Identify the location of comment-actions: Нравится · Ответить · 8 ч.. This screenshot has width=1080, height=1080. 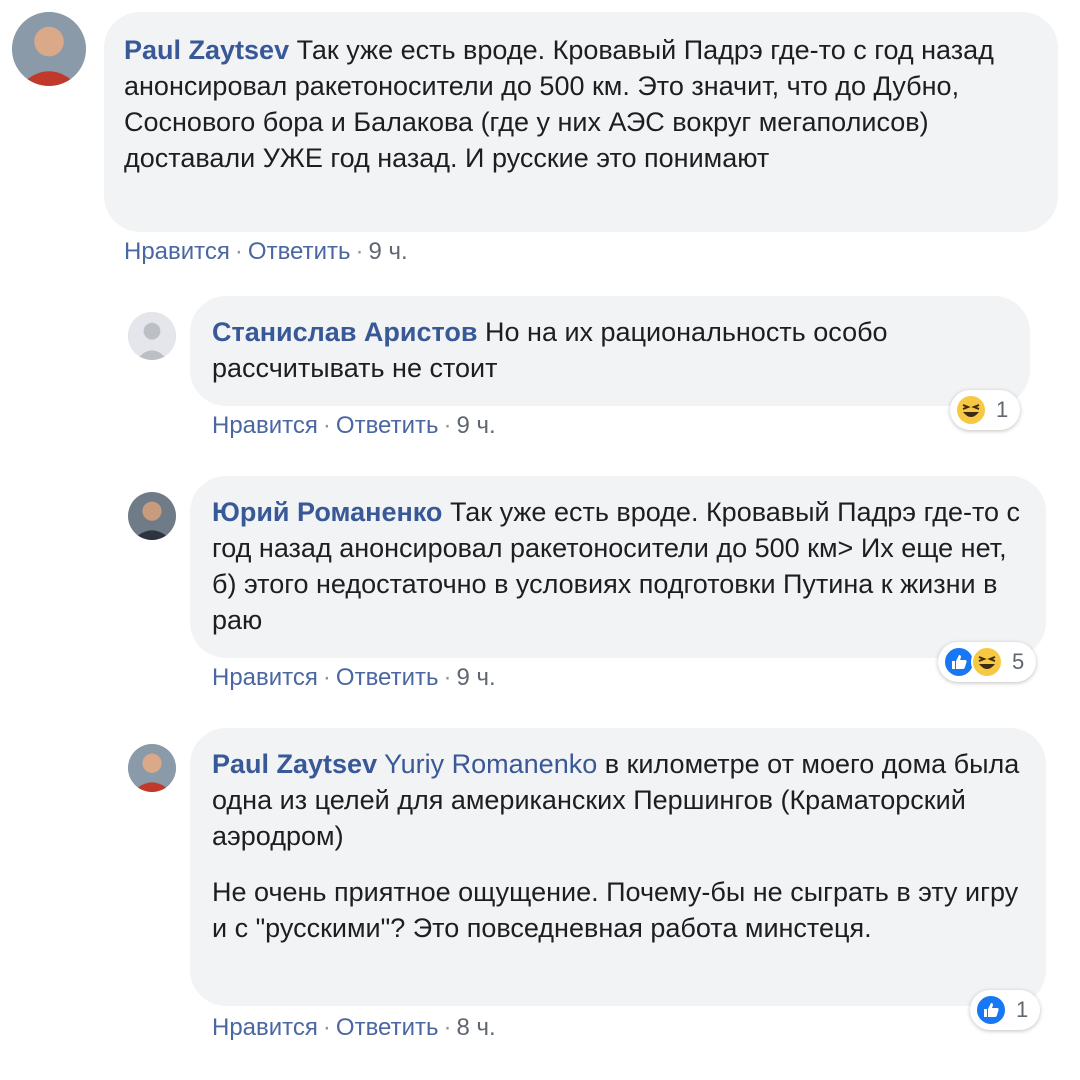
(354, 1027).